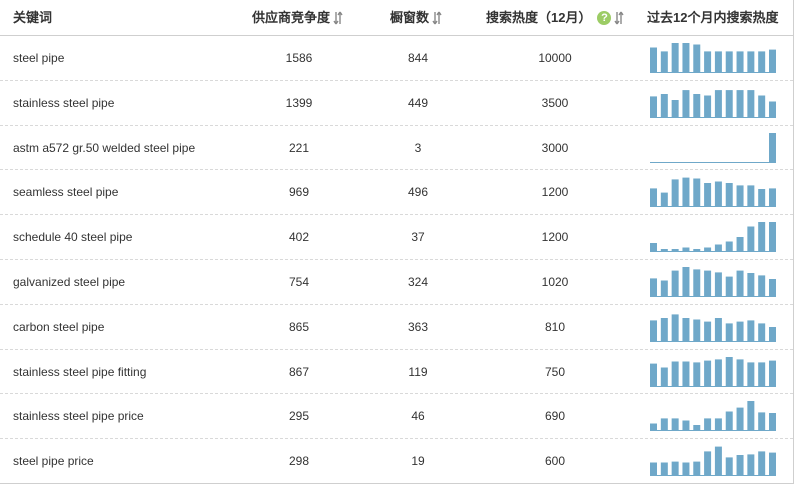  What do you see at coordinates (396, 461) in the screenshot?
I see `table-row: steel pipe price 298 19 600` at bounding box center [396, 461].